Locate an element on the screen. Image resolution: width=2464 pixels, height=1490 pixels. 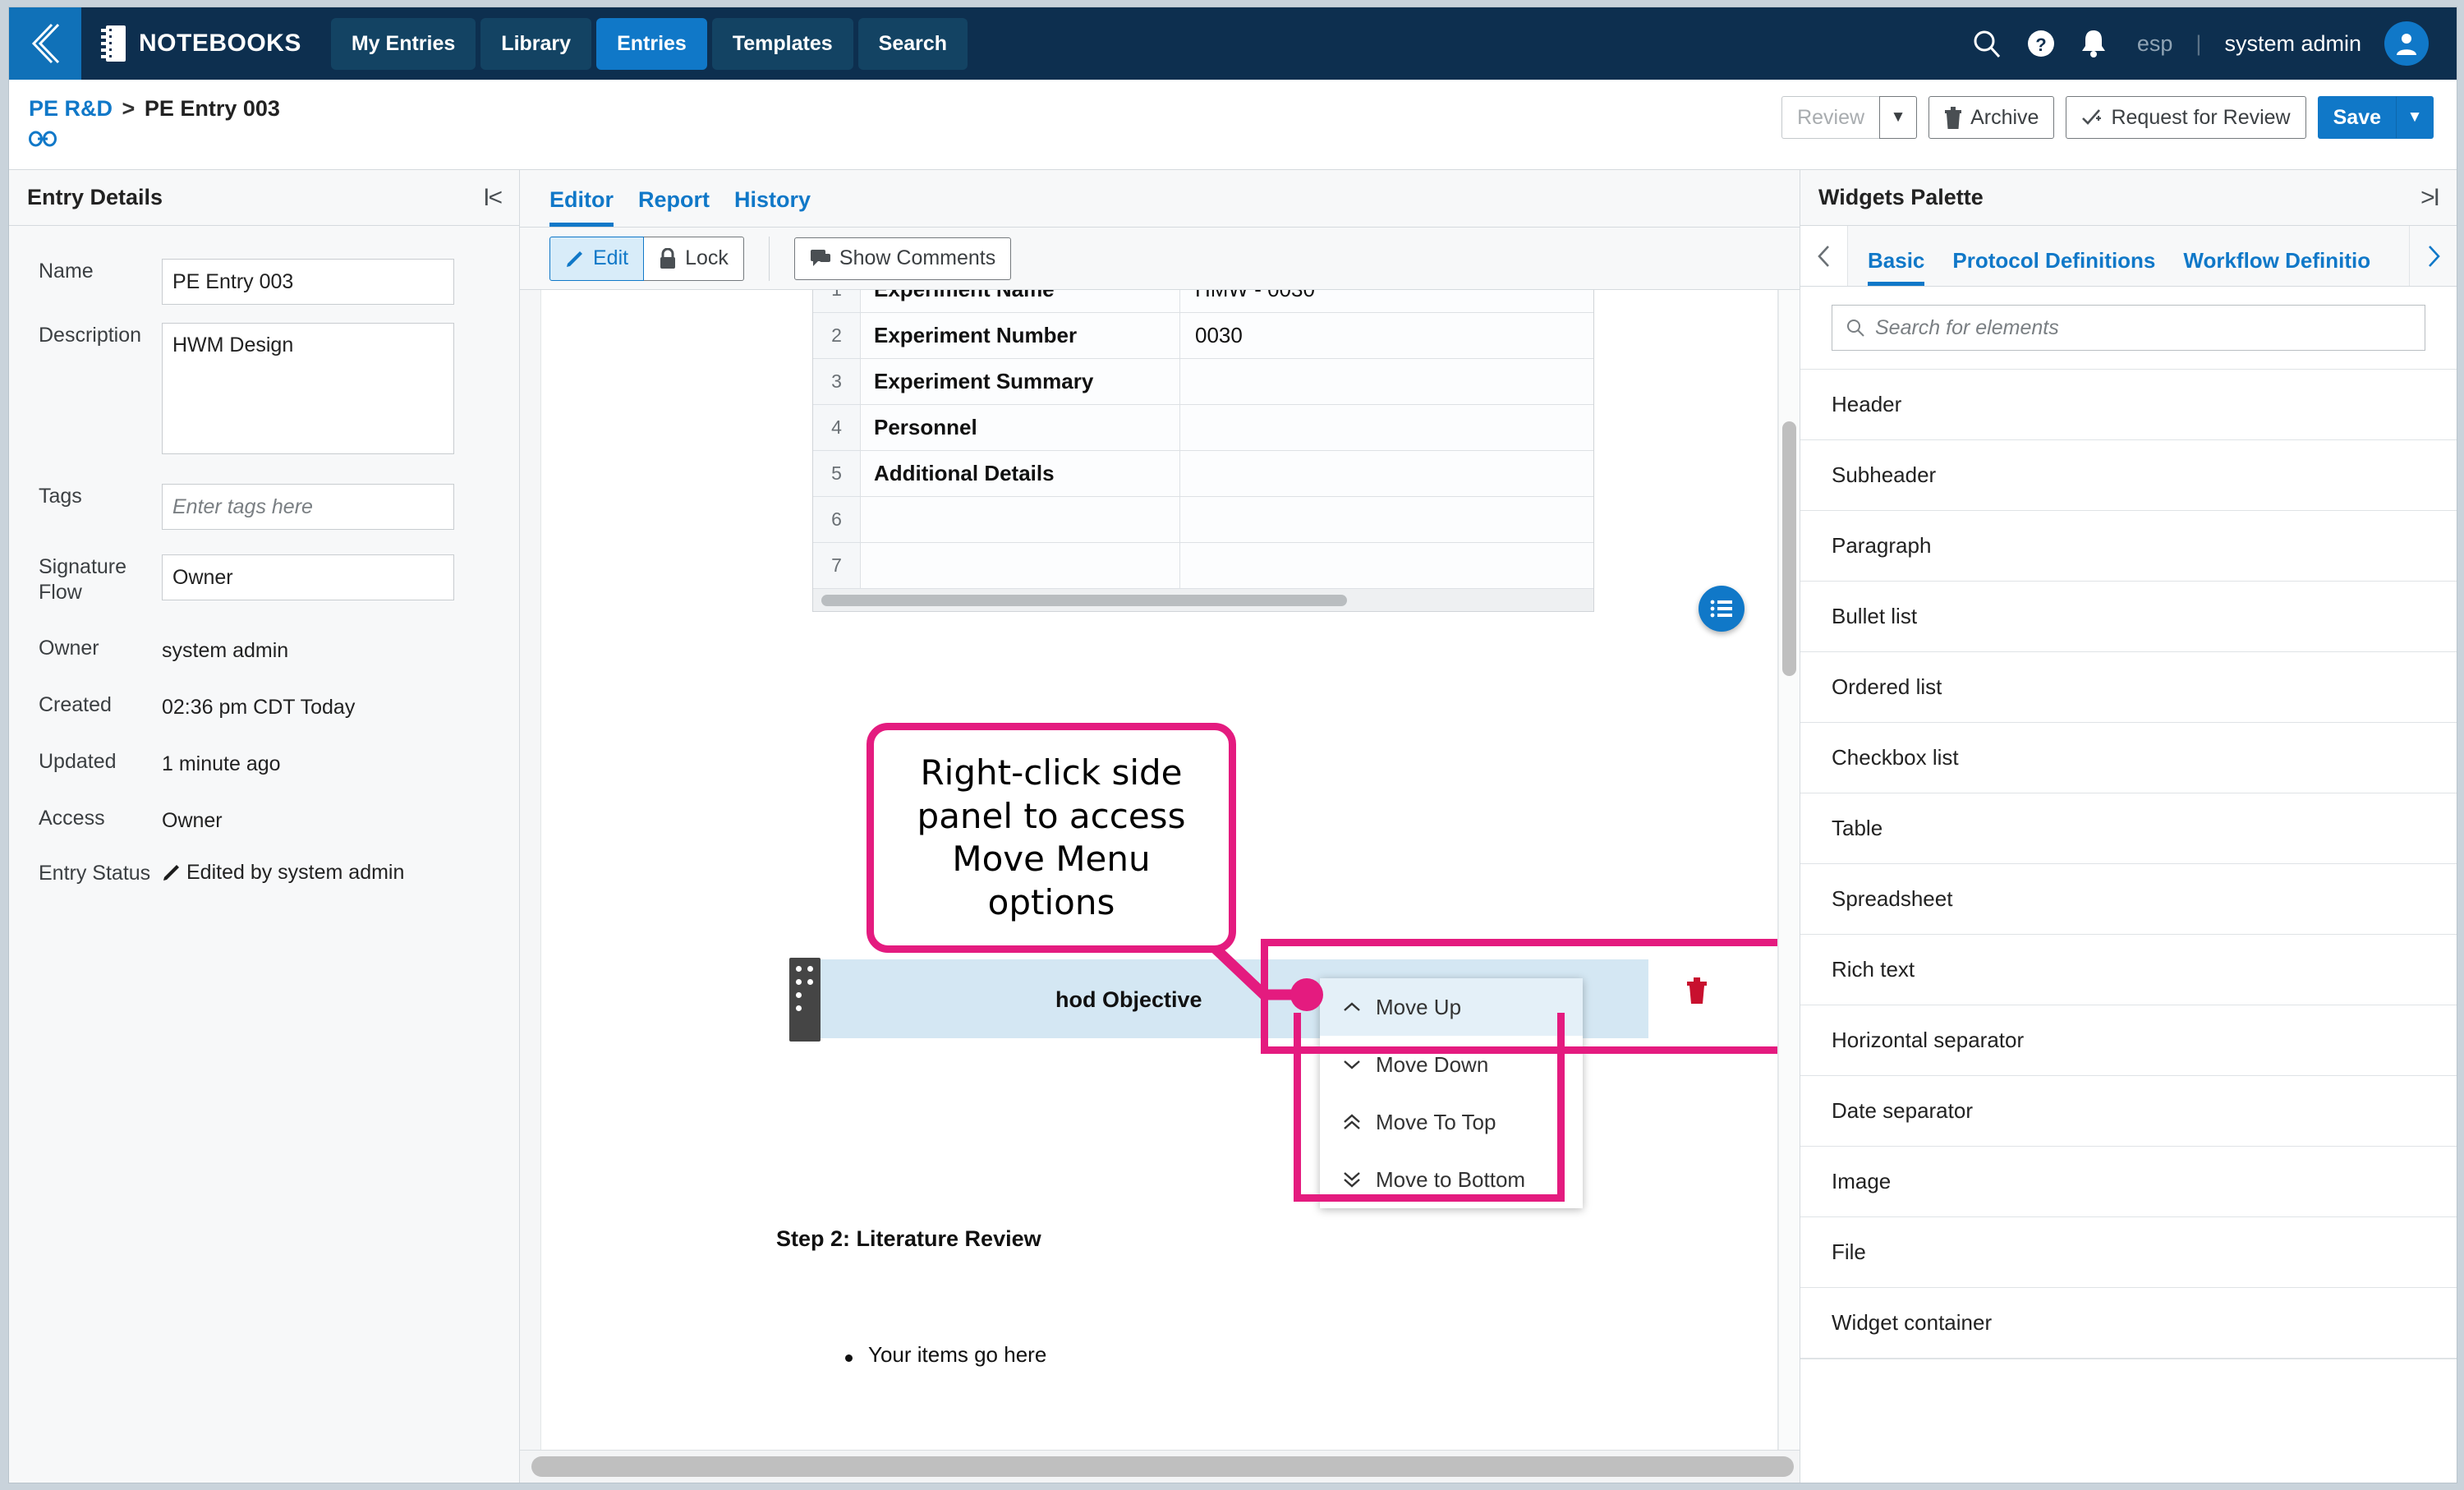
lock-button: Lock is located at coordinates (694, 258).